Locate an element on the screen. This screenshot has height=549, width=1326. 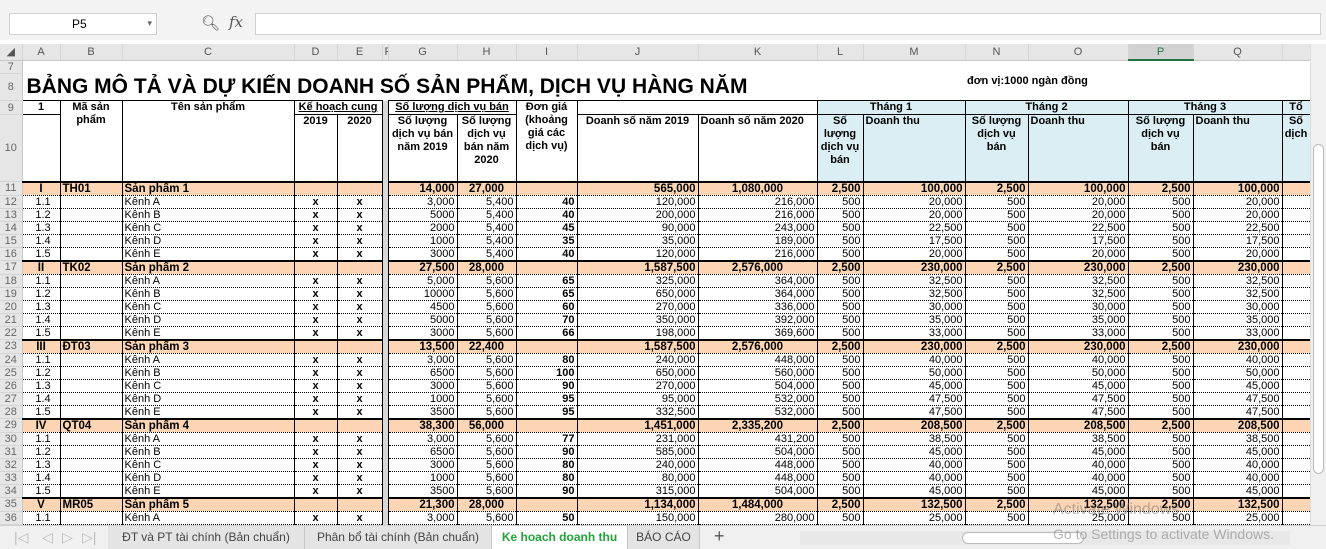
cell-m3-rev: 33,000 is located at coordinates (1237, 333).